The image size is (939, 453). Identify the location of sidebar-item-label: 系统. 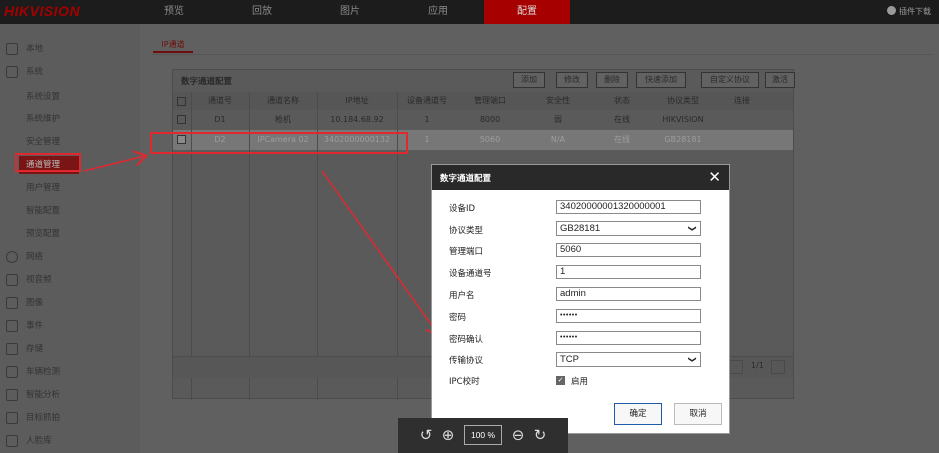
(35, 72).